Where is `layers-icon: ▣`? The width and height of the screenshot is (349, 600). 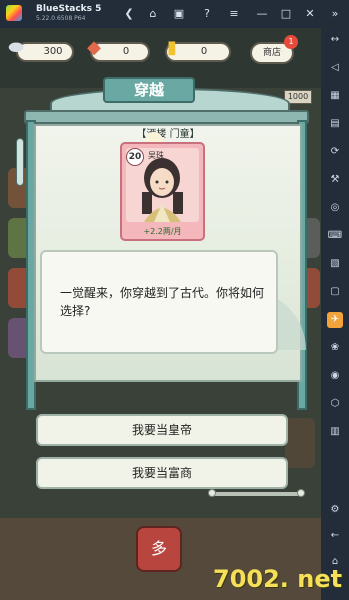 layers-icon: ▣ is located at coordinates (179, 14).